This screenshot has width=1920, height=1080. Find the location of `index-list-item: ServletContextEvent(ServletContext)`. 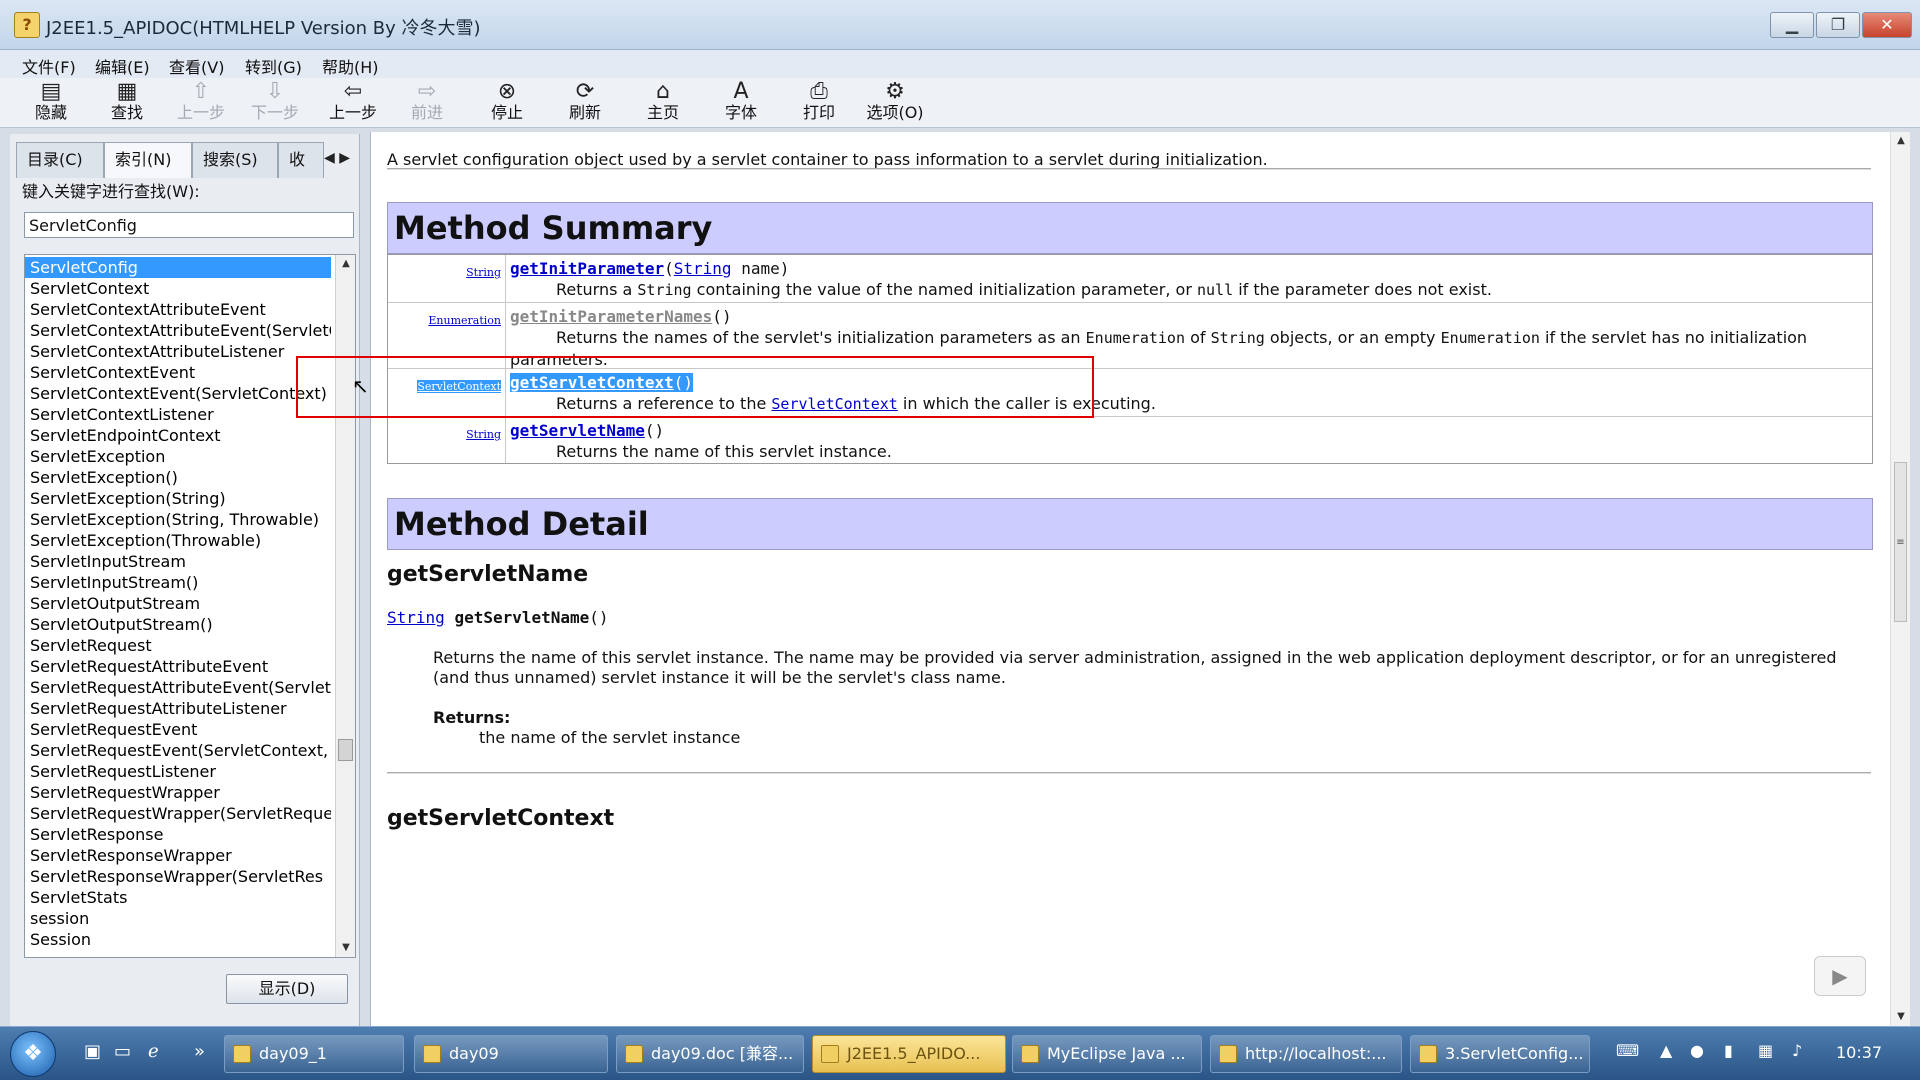

index-list-item: ServletContextEvent(ServletContext) is located at coordinates (178, 393).